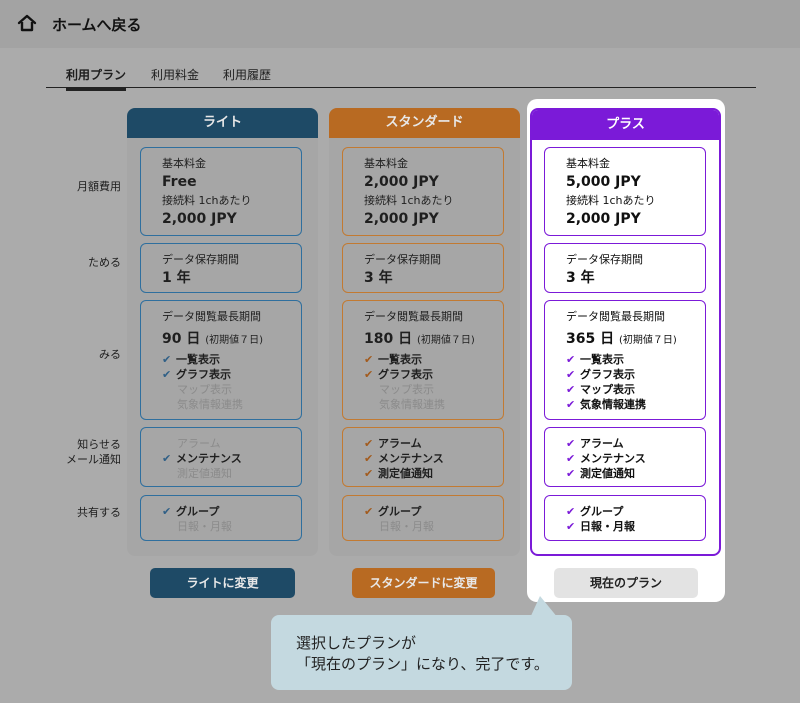  Describe the element at coordinates (423, 518) in the screenshot. I see `share-box-standard: ✔ グループ 日報・月報` at that location.